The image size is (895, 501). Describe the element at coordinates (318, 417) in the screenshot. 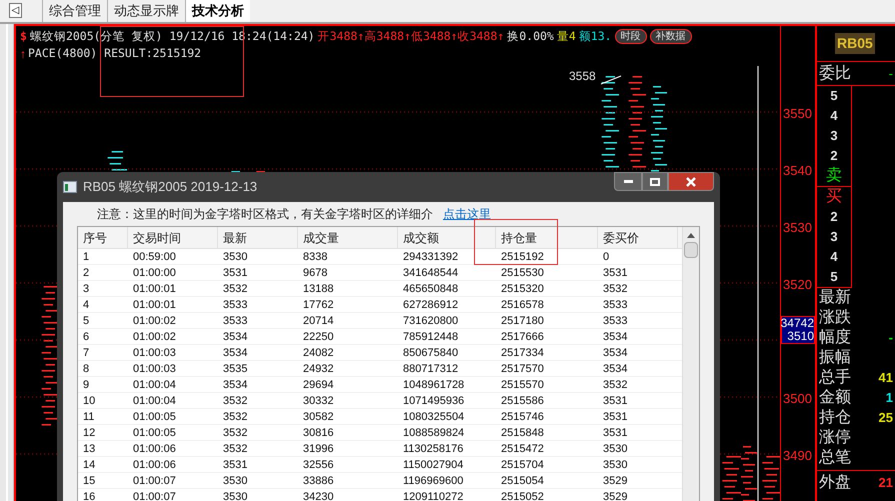

I see `table-cell-text: 30582` at that location.